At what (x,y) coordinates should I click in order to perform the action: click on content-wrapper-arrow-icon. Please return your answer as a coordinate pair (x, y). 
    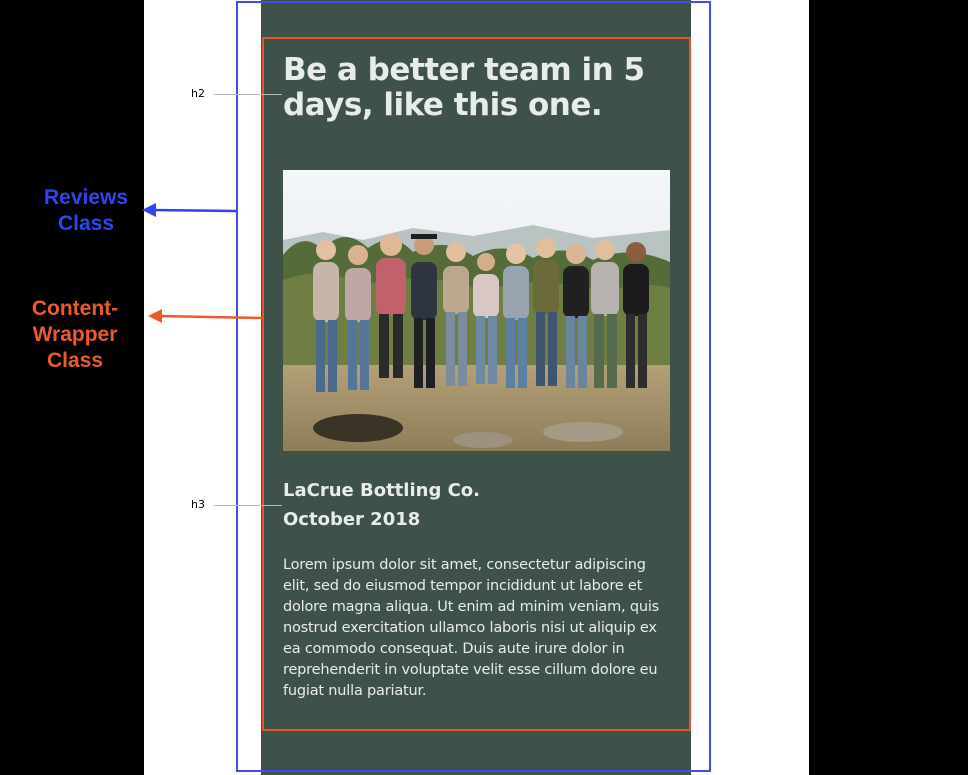
    Looking at the image, I should click on (205, 316).